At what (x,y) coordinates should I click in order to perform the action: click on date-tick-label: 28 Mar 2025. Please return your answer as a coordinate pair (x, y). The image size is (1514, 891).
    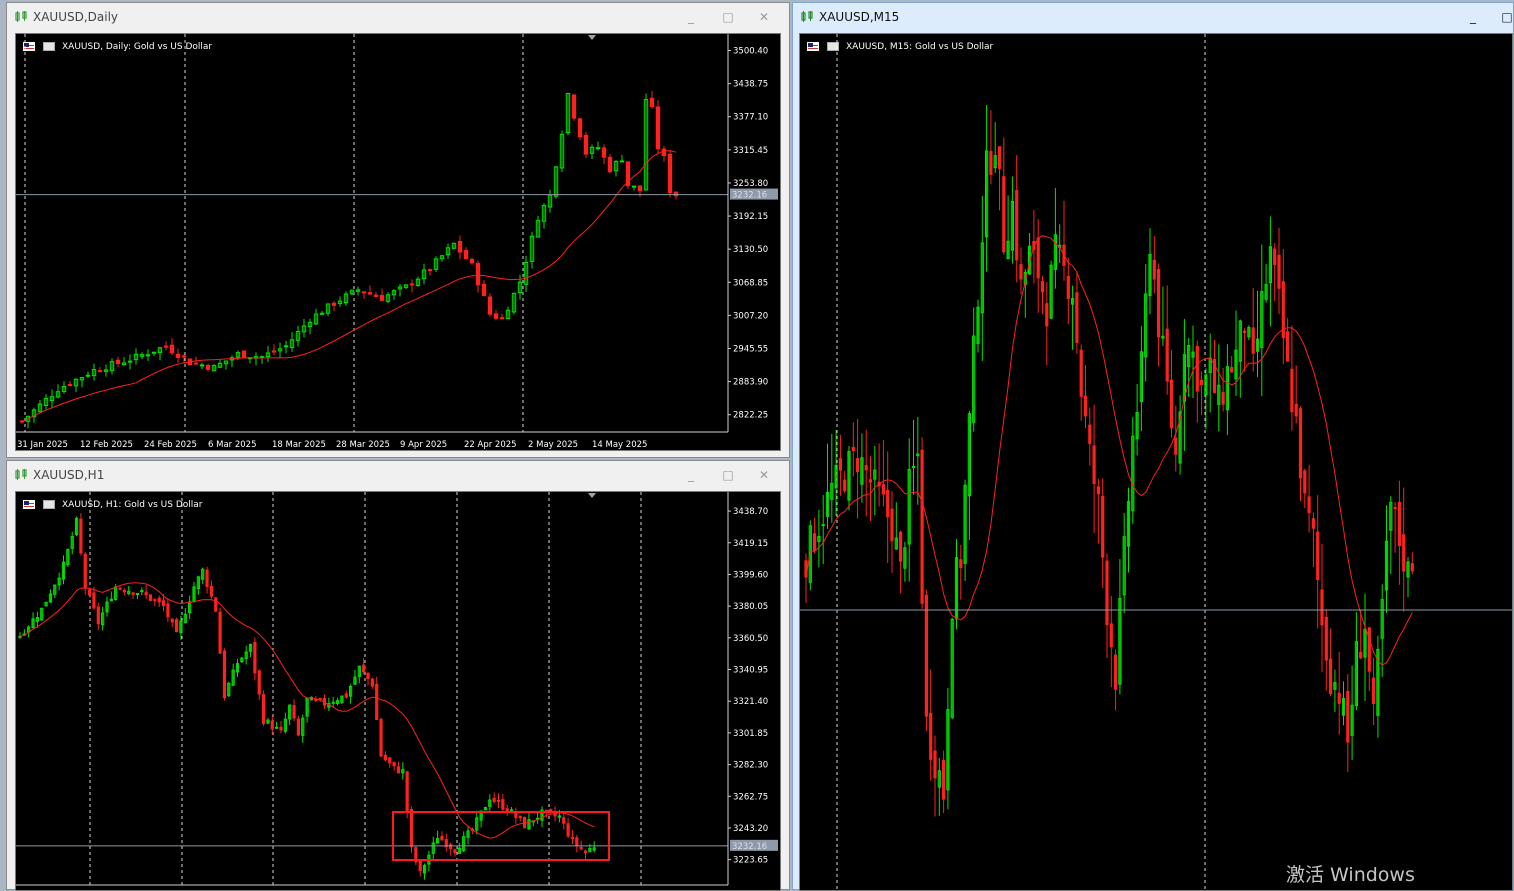
    Looking at the image, I should click on (363, 445).